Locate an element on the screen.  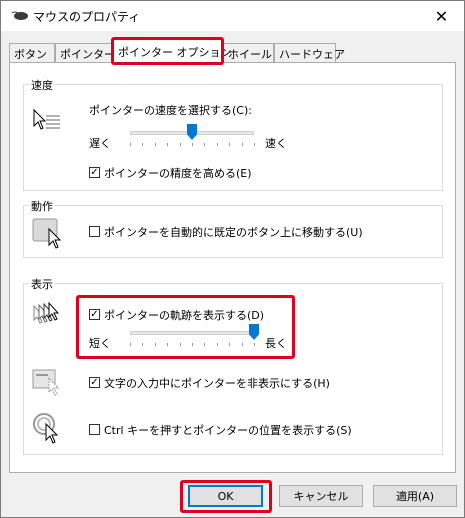
tab-buttons: ボタン is located at coordinates (32, 53).